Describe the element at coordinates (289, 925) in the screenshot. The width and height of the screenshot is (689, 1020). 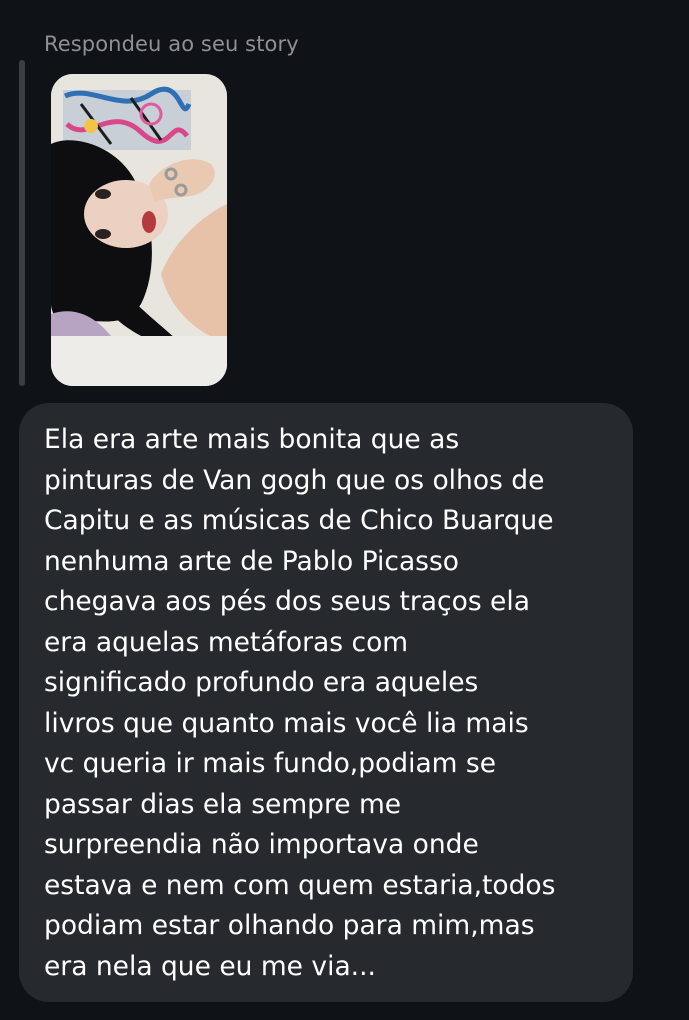
I see `message-line: podiam estar olhando para mim,mas` at that location.